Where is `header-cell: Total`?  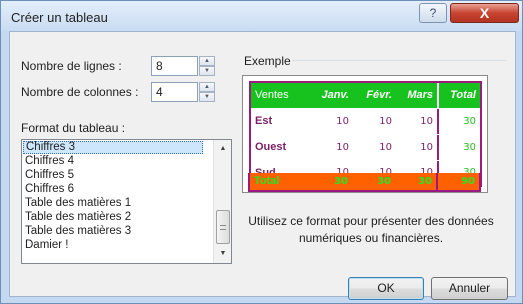 header-cell: Total is located at coordinates (458, 95).